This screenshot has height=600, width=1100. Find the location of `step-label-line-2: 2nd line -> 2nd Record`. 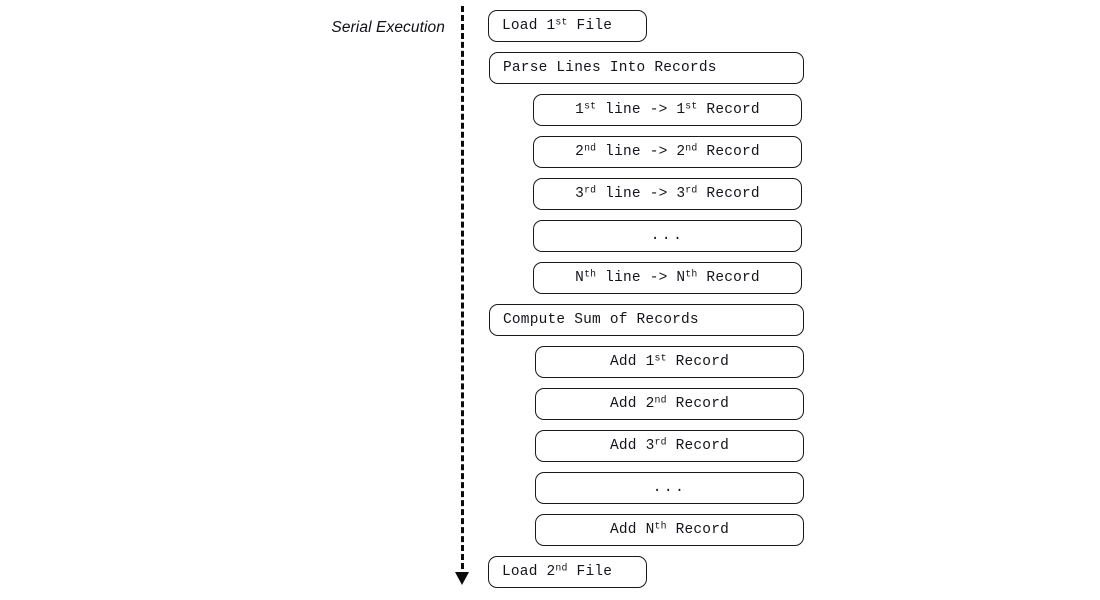

step-label-line-2: 2nd line -> 2nd Record is located at coordinates (667, 151).